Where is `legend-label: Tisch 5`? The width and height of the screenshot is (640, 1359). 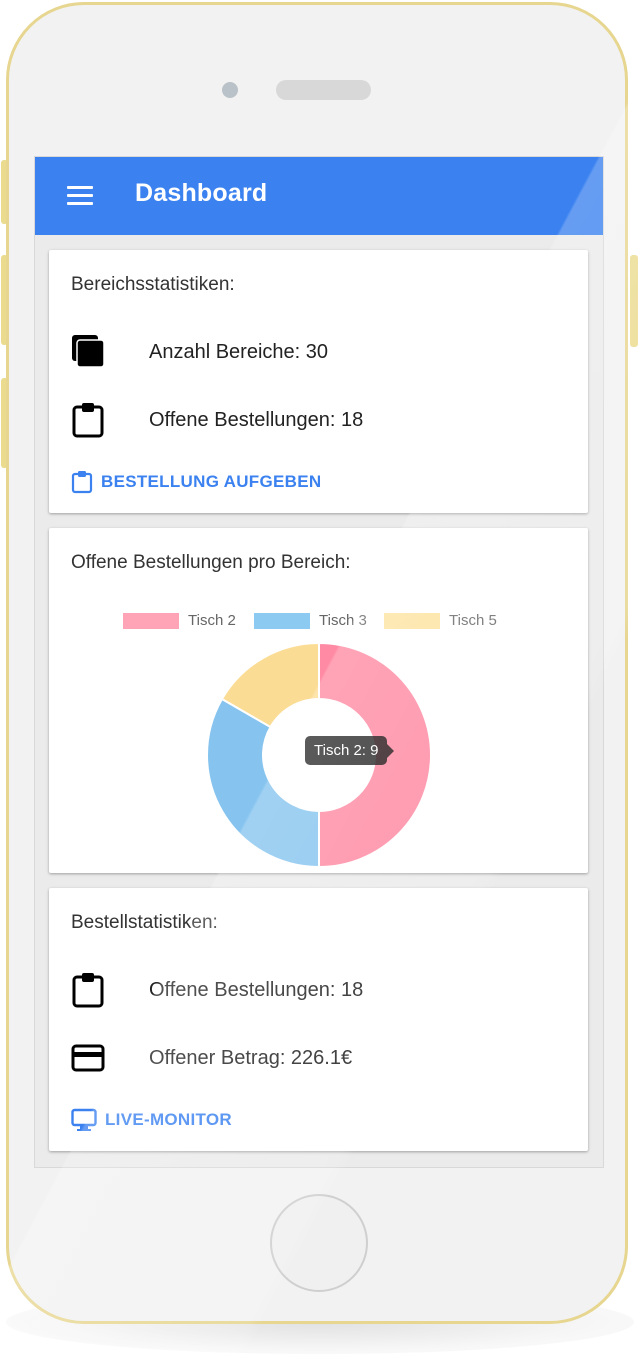 legend-label: Tisch 5 is located at coordinates (473, 620).